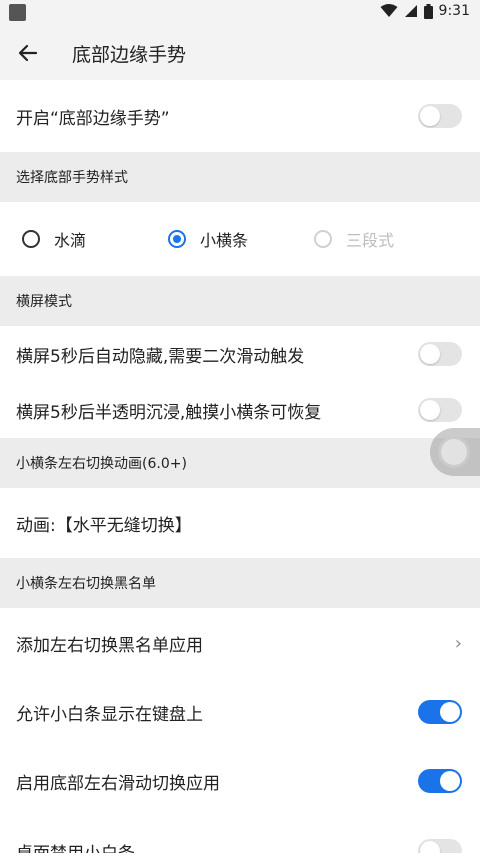 Image resolution: width=480 pixels, height=853 pixels. What do you see at coordinates (129, 54) in the screenshot?
I see `page-title: 底部边缘手势` at bounding box center [129, 54].